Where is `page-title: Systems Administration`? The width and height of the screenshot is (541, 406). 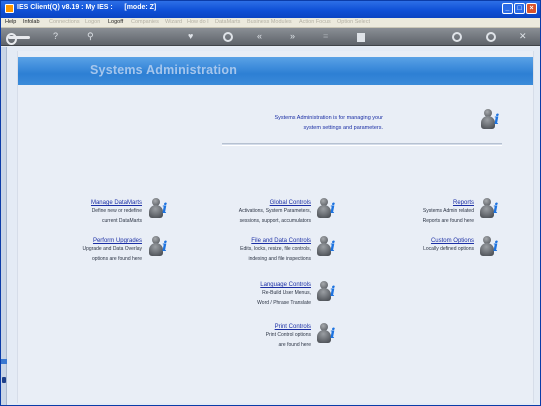
page-title: Systems Administration is located at coordinates (164, 70).